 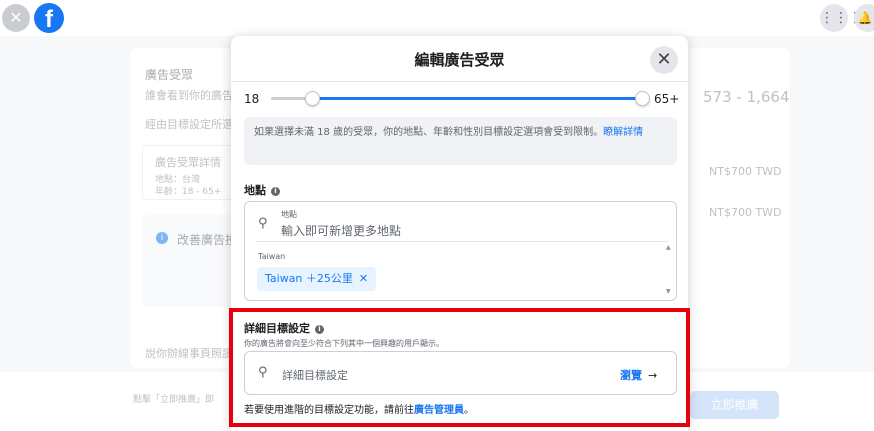 I want to click on age-slider-fill, so click(x=478, y=98).